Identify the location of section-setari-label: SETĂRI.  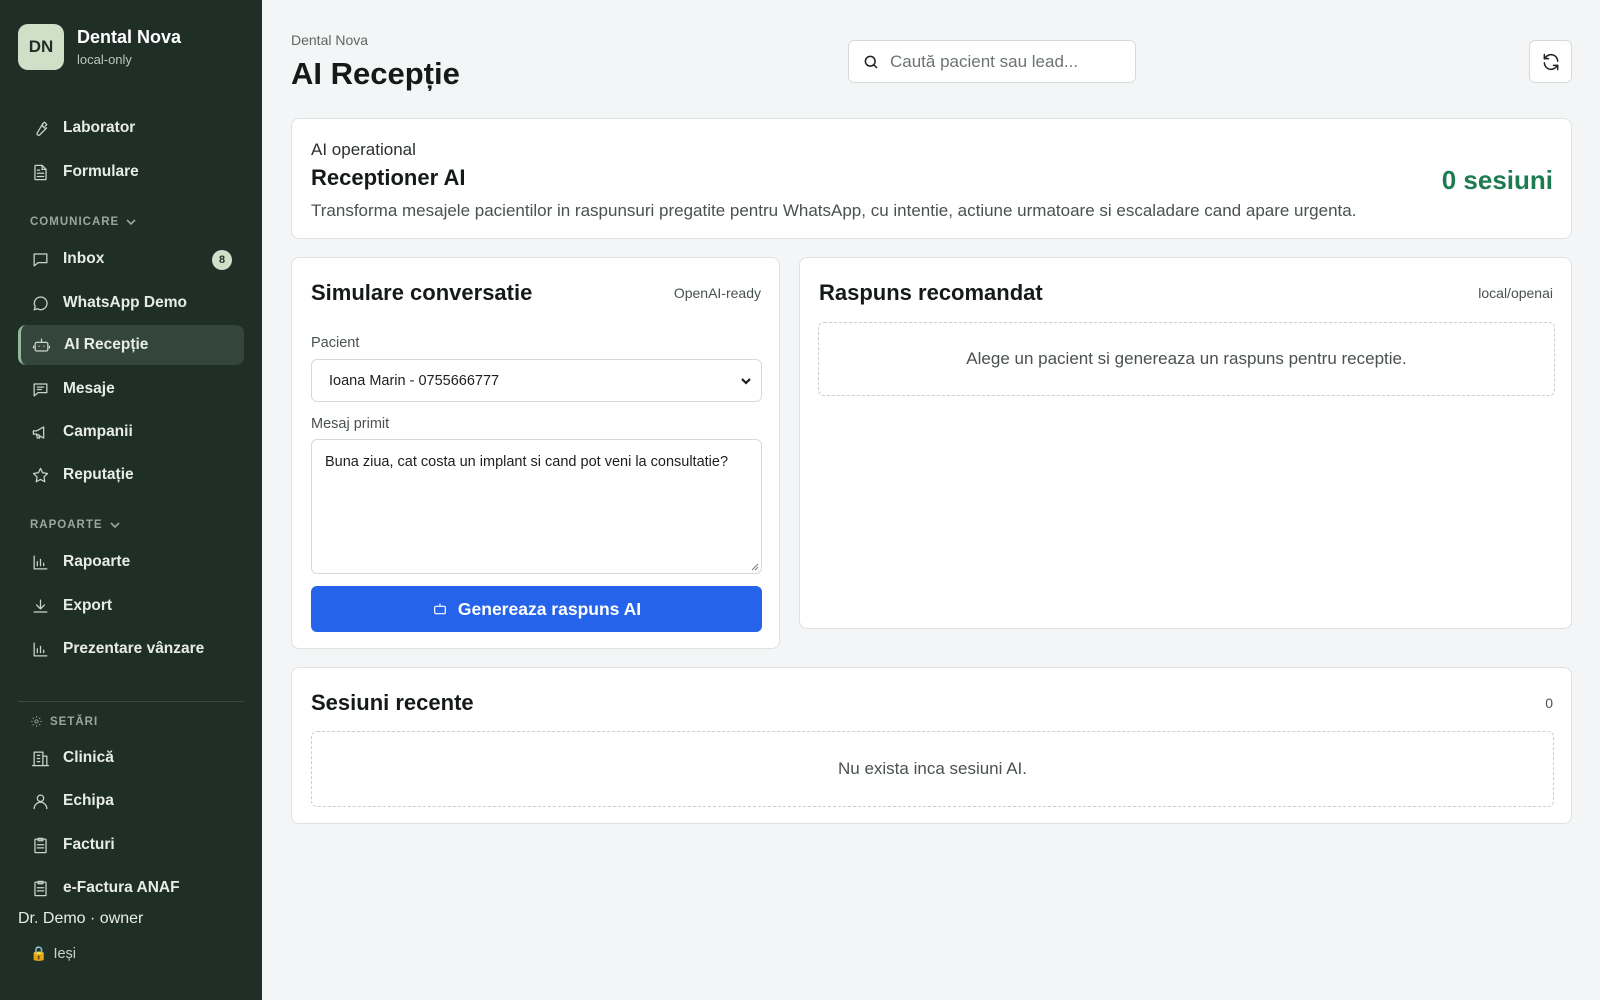
(74, 721).